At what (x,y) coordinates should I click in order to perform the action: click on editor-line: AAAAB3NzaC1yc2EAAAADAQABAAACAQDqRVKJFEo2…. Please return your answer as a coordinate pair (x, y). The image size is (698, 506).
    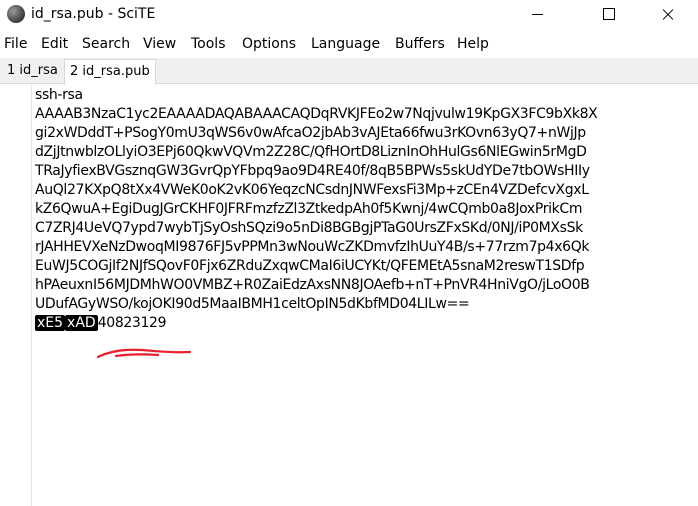
    Looking at the image, I should click on (316, 114).